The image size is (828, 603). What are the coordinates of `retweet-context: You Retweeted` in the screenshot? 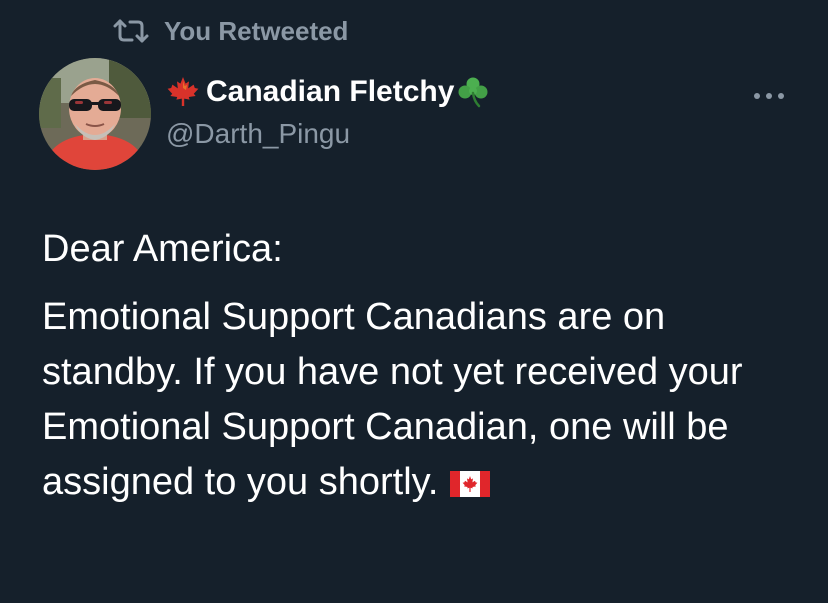 It's located at (230, 31).